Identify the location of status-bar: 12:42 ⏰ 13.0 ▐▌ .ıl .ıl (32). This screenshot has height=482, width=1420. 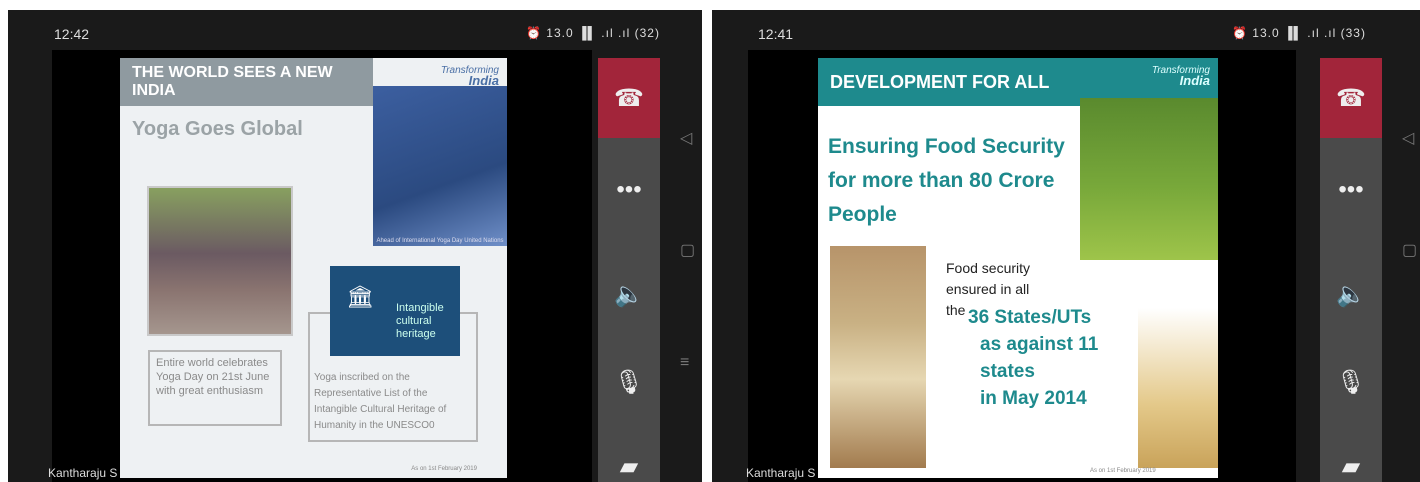
(355, 35).